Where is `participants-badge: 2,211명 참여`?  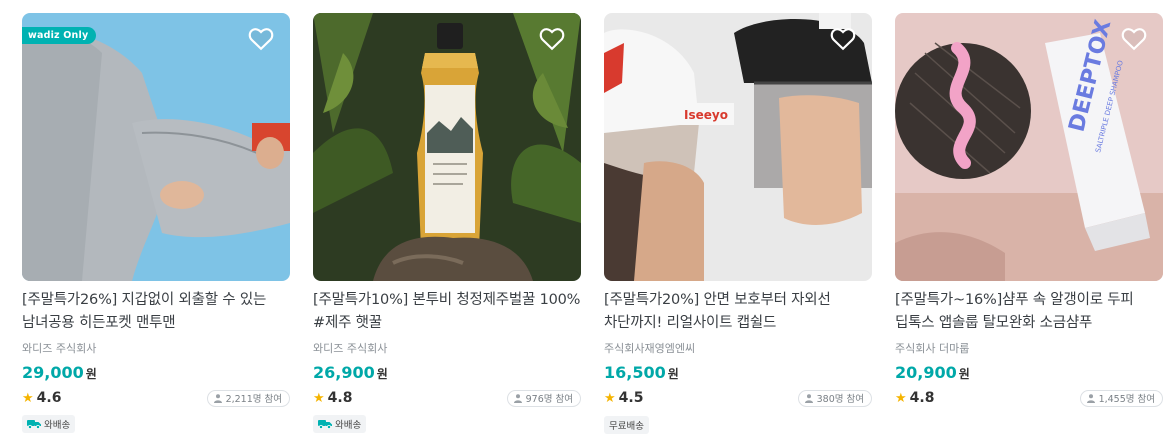
participants-badge: 2,211명 참여 is located at coordinates (248, 398).